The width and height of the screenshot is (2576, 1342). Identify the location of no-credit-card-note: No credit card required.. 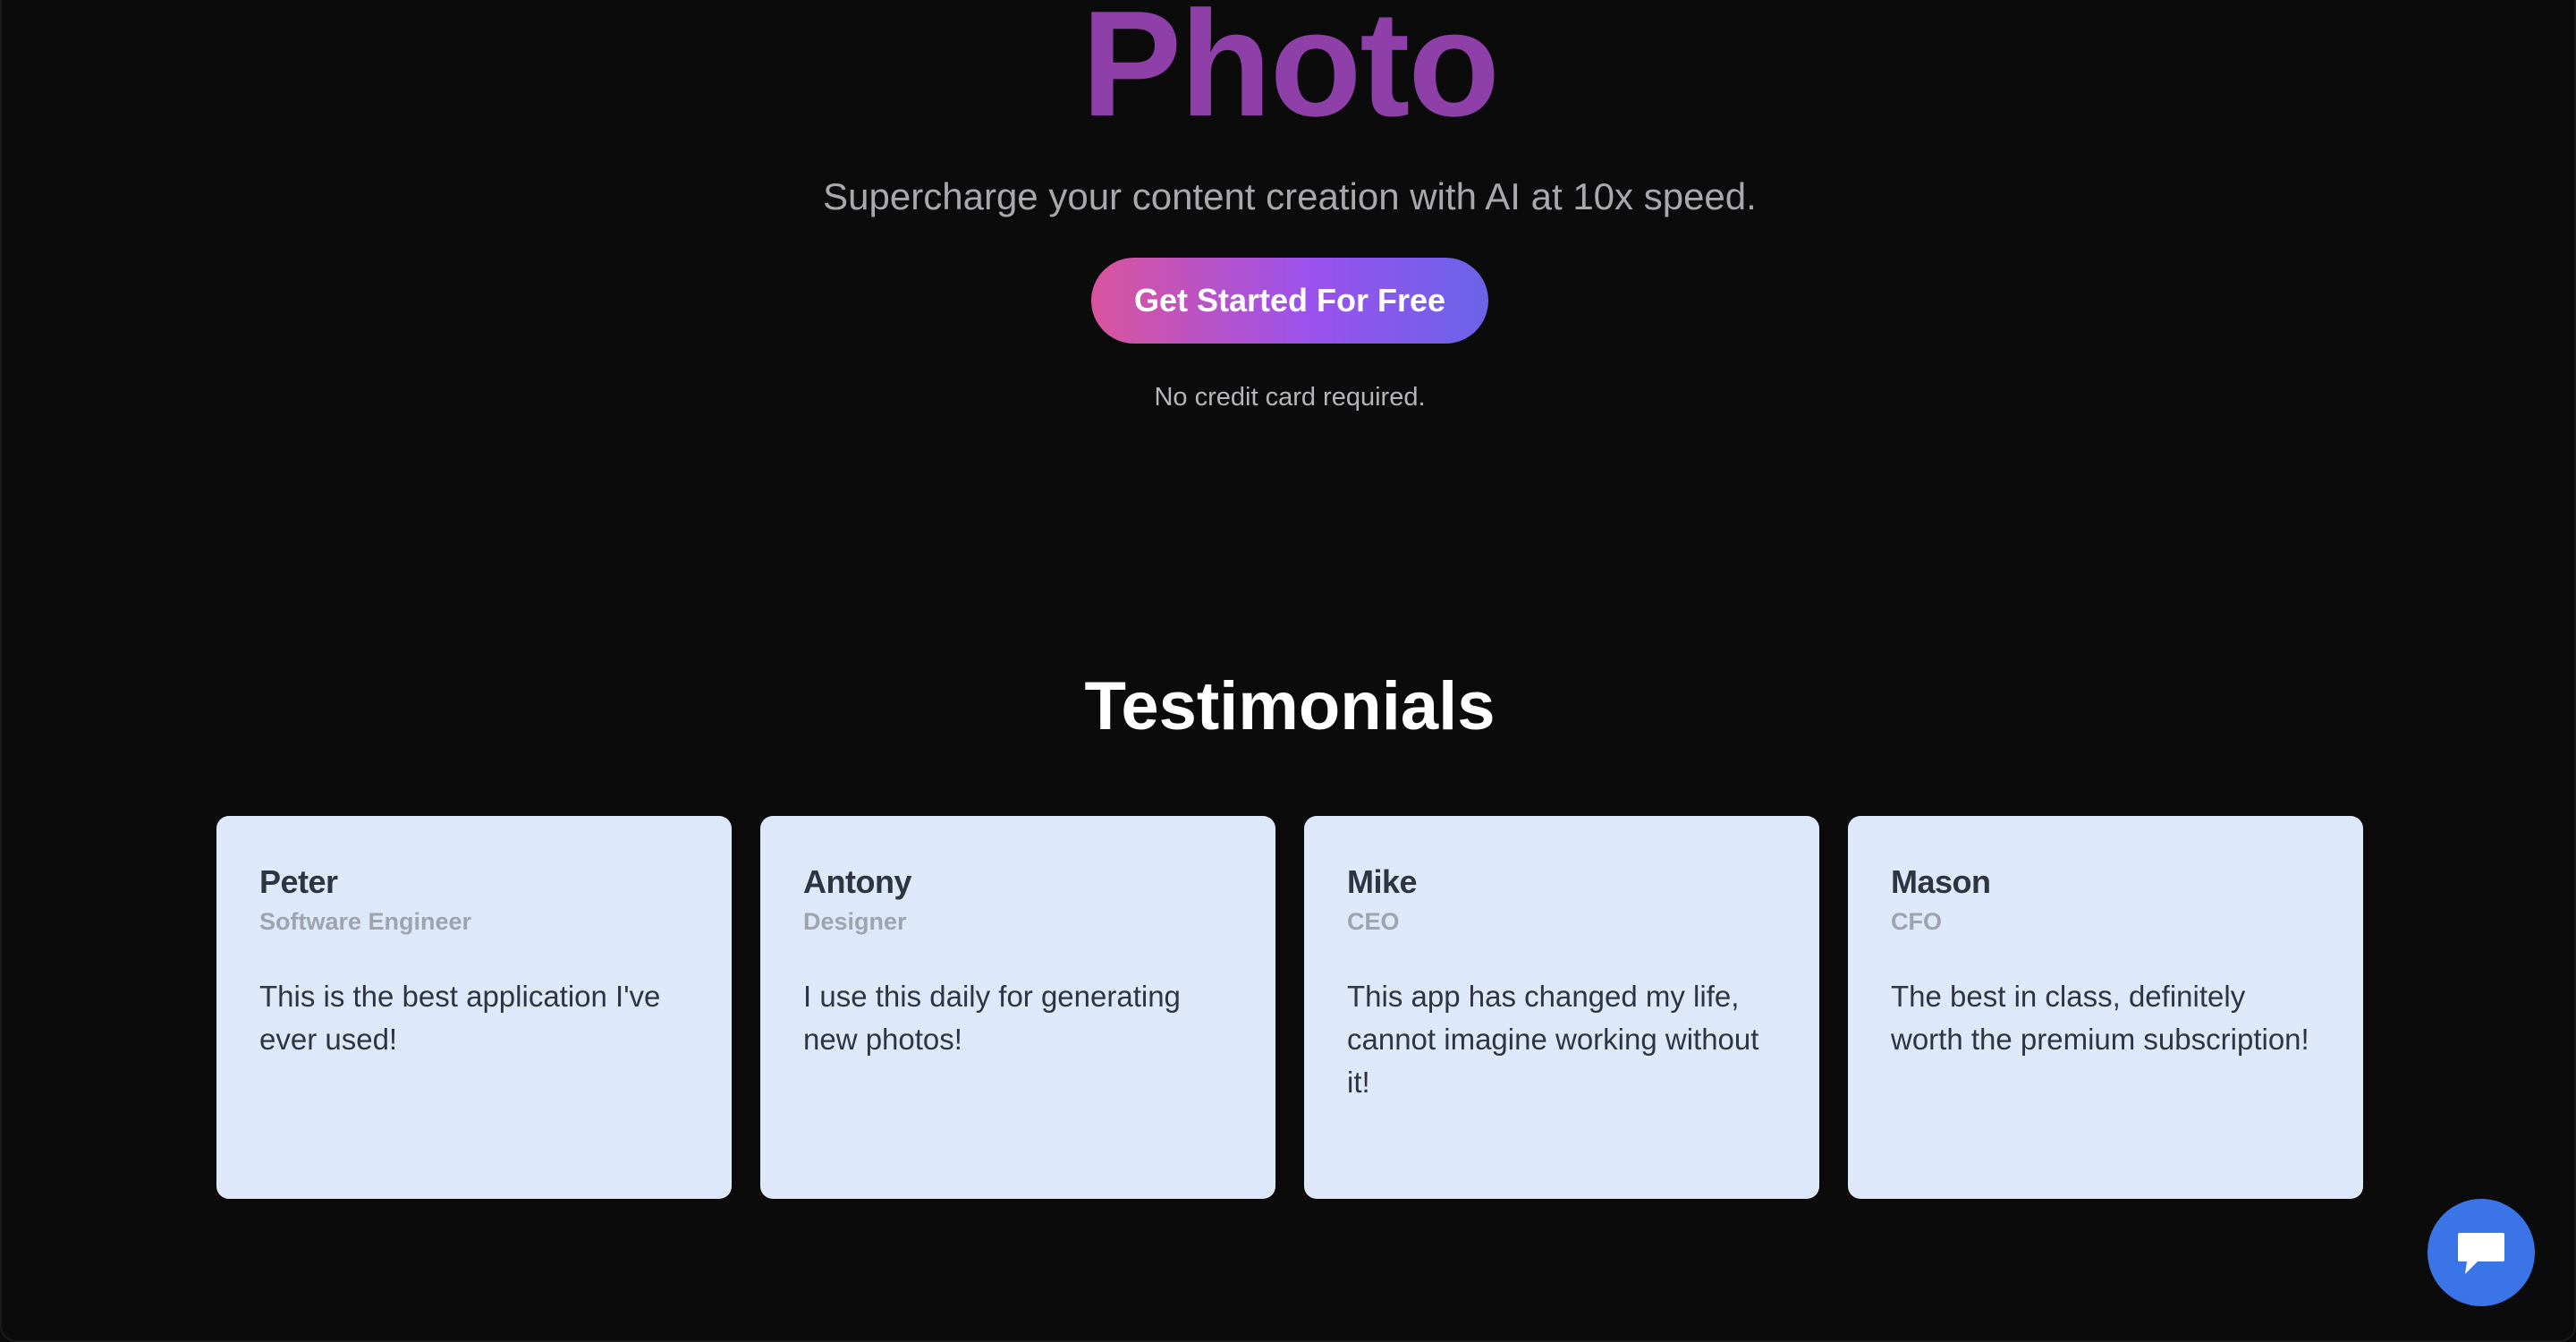
(1290, 398).